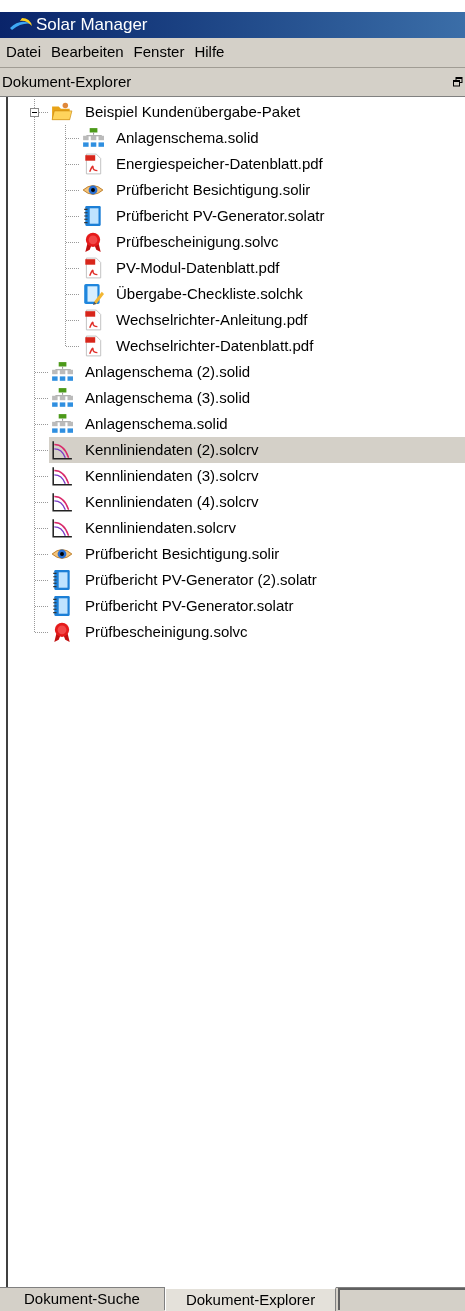 This screenshot has width=465, height=1311. Describe the element at coordinates (212, 319) in the screenshot. I see `tree-item-label: Wechselrichter-Anleitung.pdf` at that location.